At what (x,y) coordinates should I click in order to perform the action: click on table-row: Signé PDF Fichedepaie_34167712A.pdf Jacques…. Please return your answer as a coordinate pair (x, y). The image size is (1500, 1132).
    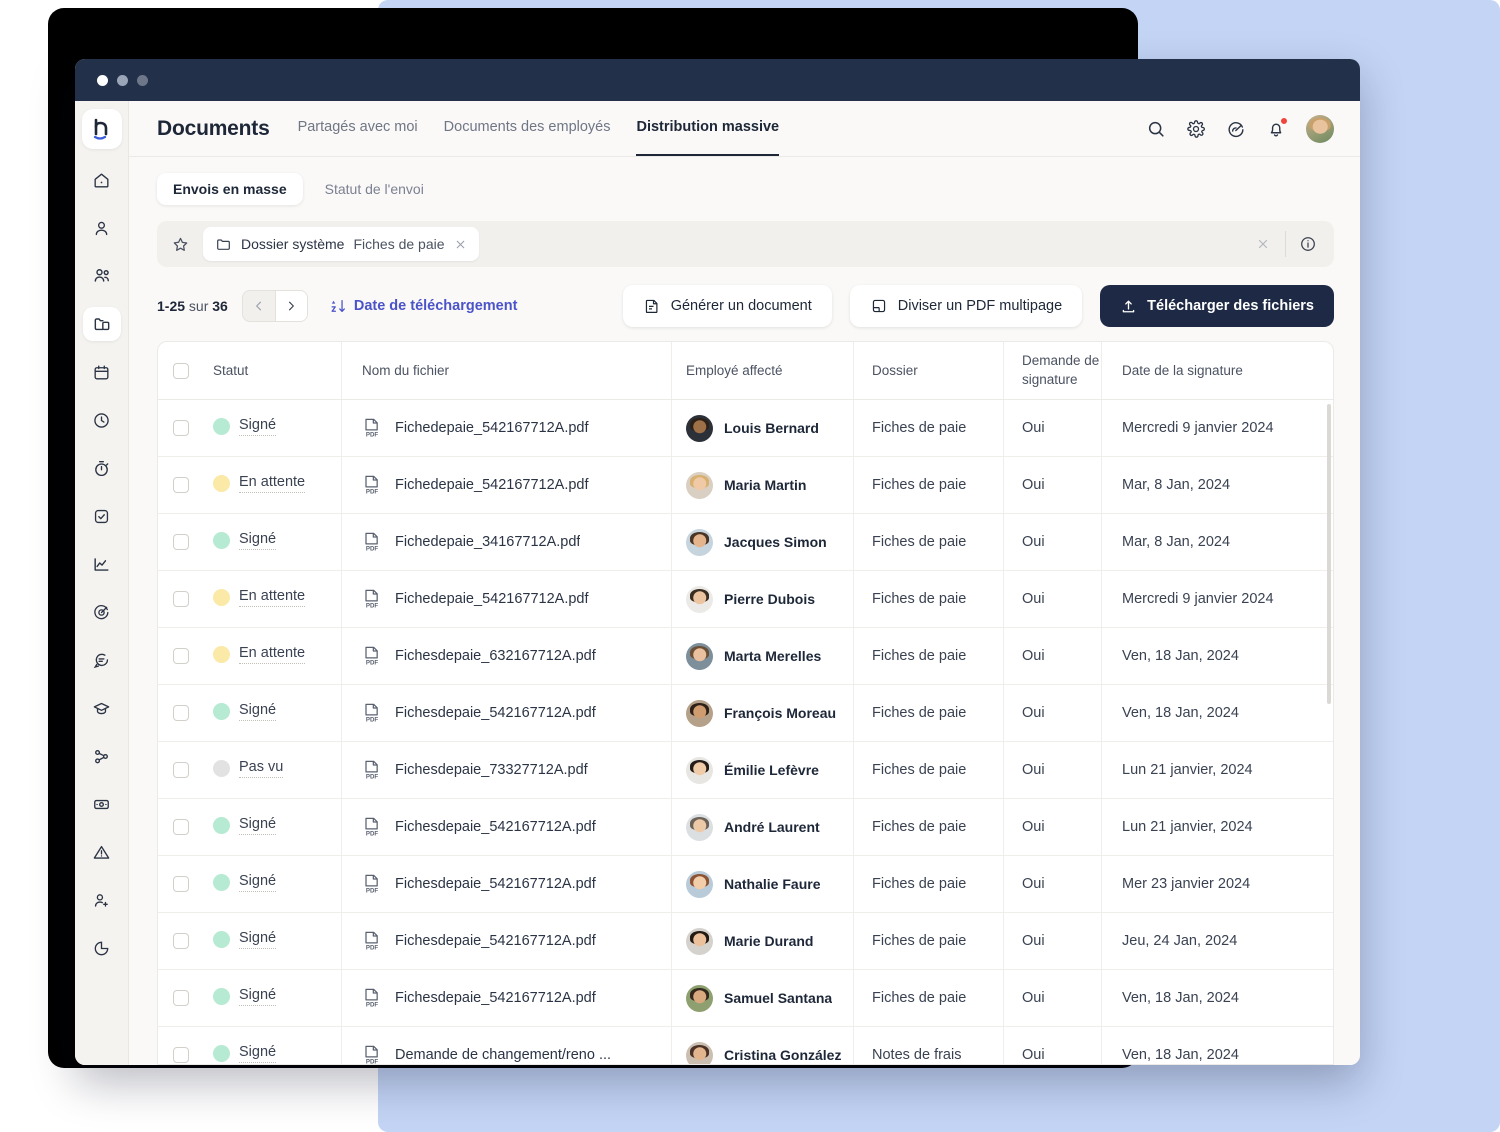
    Looking at the image, I should click on (745, 542).